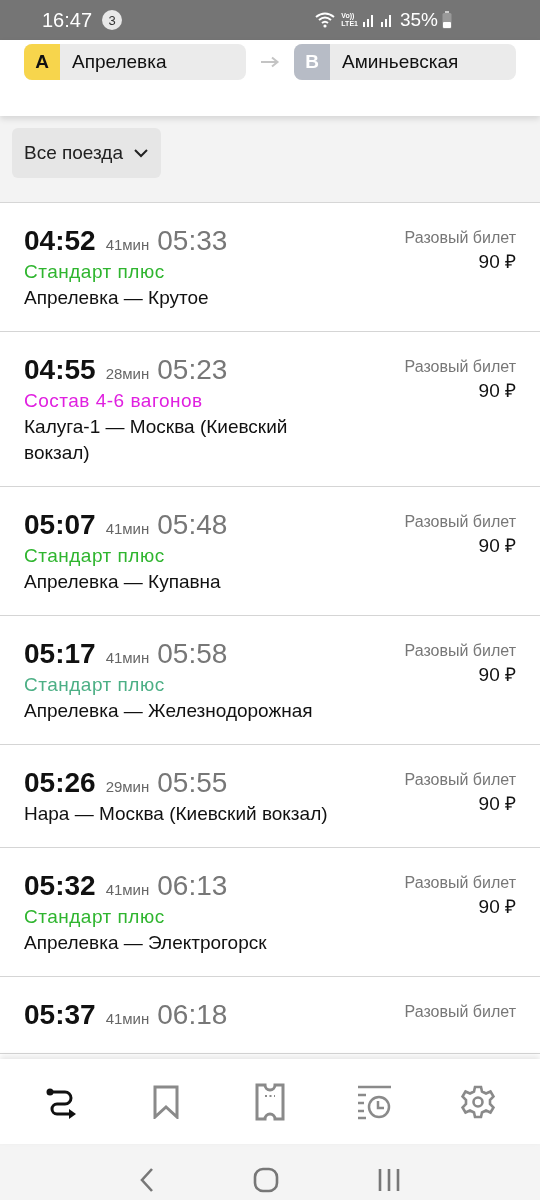  I want to click on arrival-time: 05:58, so click(192, 654).